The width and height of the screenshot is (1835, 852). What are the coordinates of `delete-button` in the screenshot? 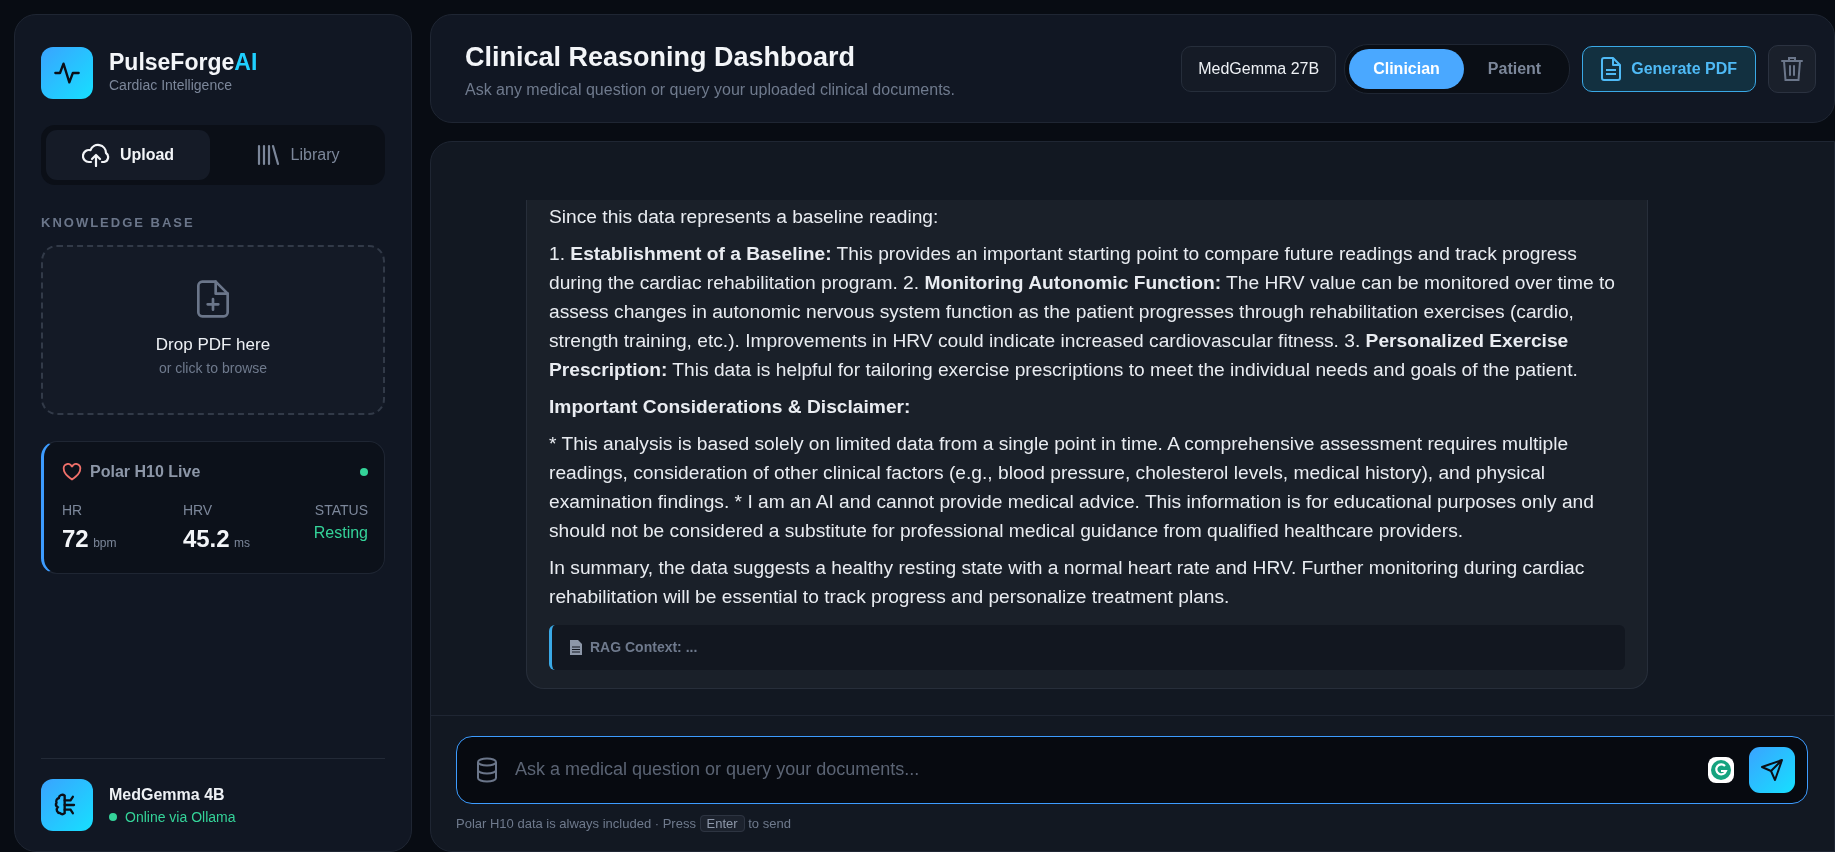 It's located at (1792, 69).